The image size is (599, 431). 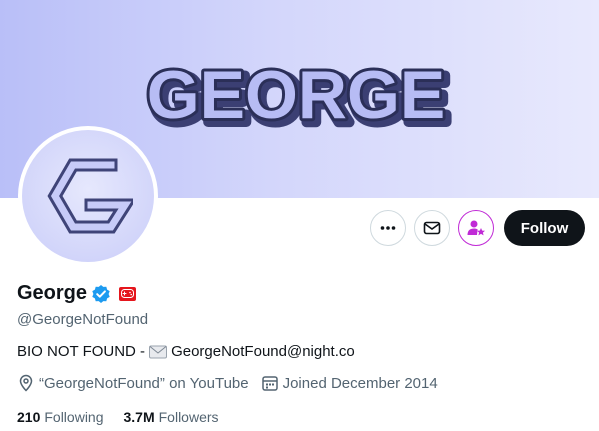 What do you see at coordinates (158, 352) in the screenshot?
I see `incoming-envelope-emoji-icon` at bounding box center [158, 352].